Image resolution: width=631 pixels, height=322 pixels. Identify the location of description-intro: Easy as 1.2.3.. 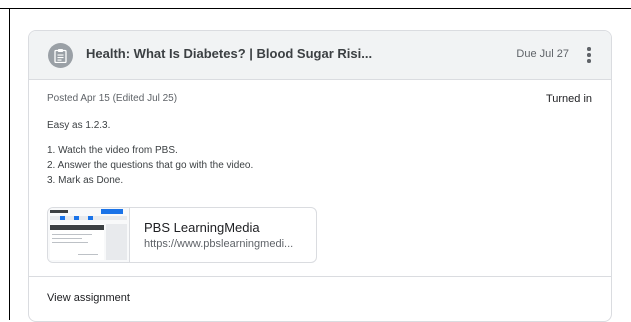
(79, 125).